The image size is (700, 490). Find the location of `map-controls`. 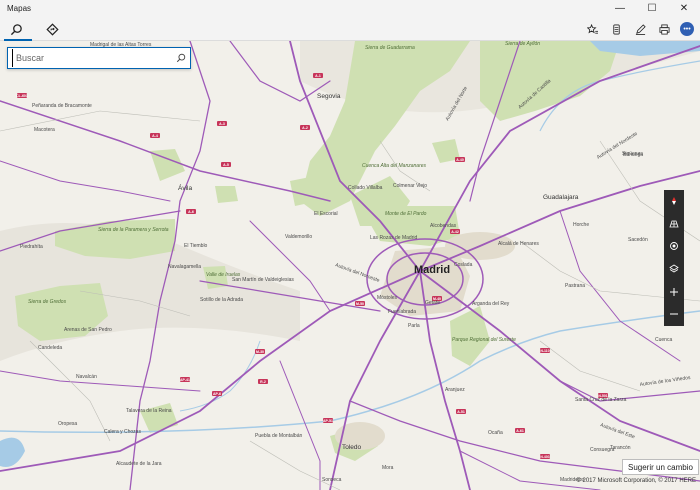

map-controls is located at coordinates (674, 258).